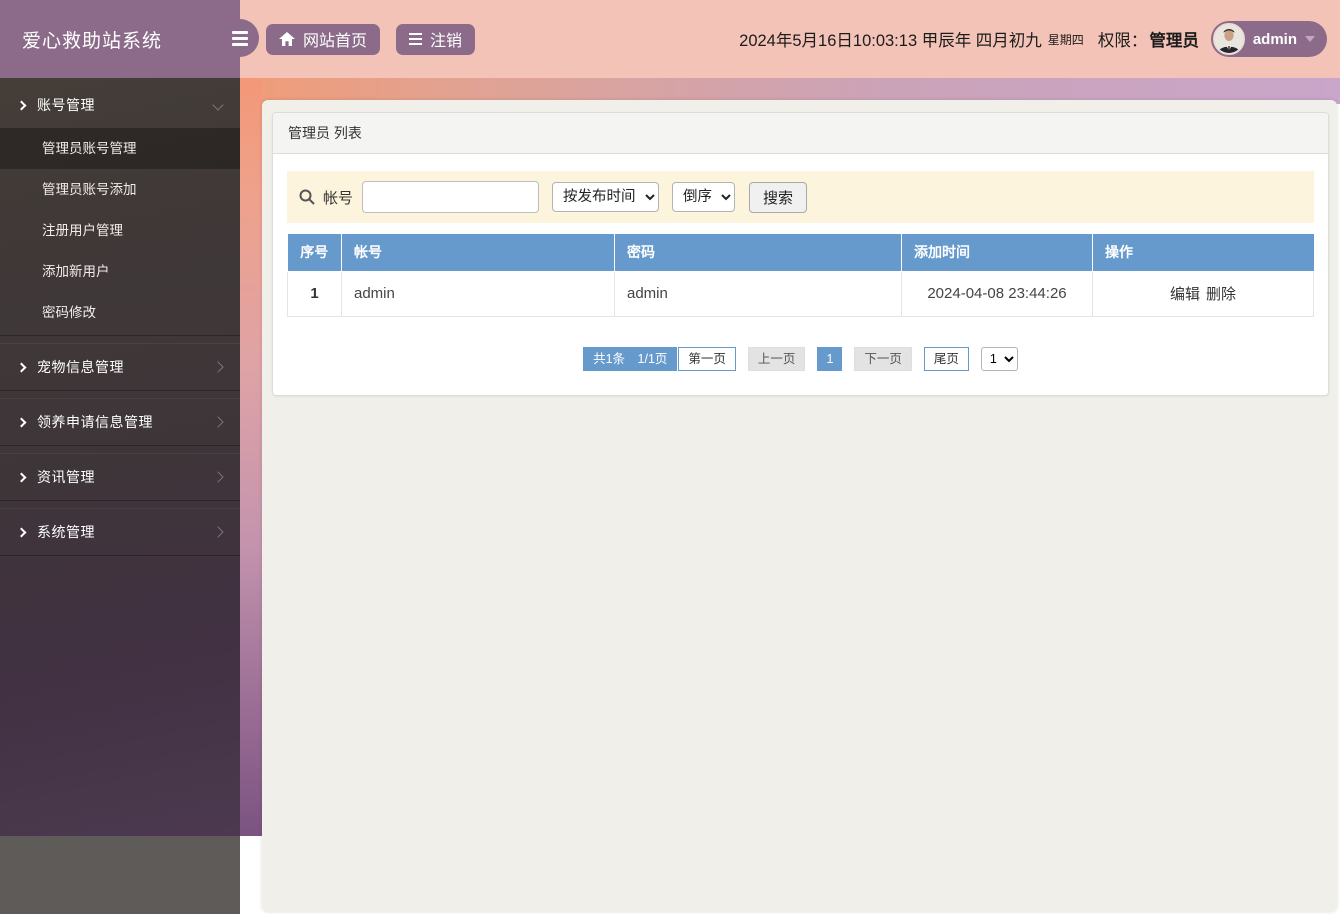 The image size is (1340, 914). What do you see at coordinates (1274, 39) in the screenshot?
I see `username-text: admin` at bounding box center [1274, 39].